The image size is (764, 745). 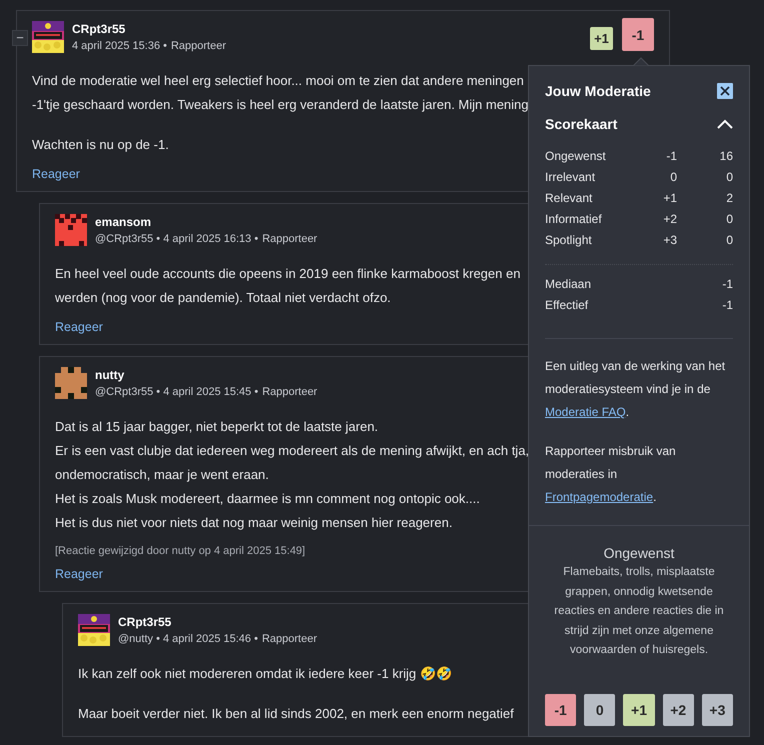 I want to click on author-name: nutty, so click(x=109, y=375).